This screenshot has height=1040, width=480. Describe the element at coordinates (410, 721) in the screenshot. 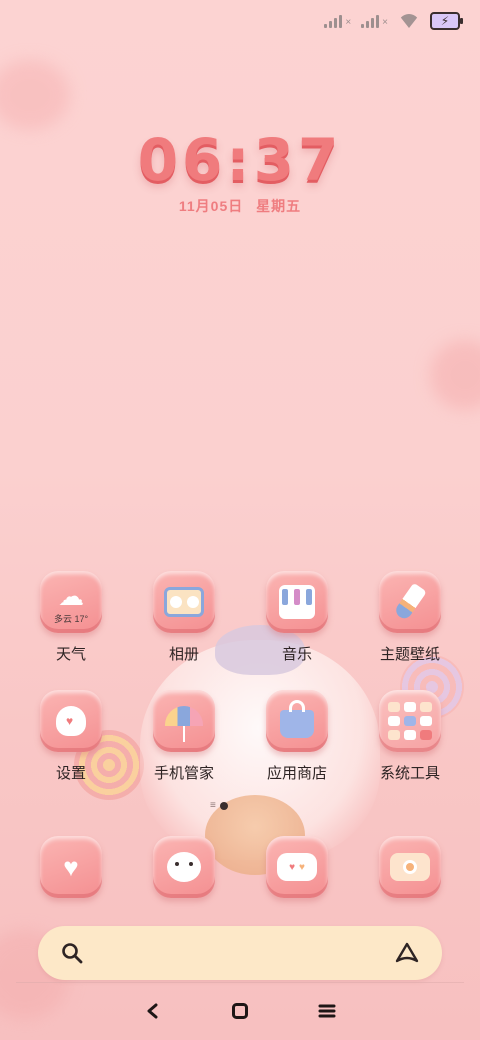

I see `system-tools-folder-icon` at that location.